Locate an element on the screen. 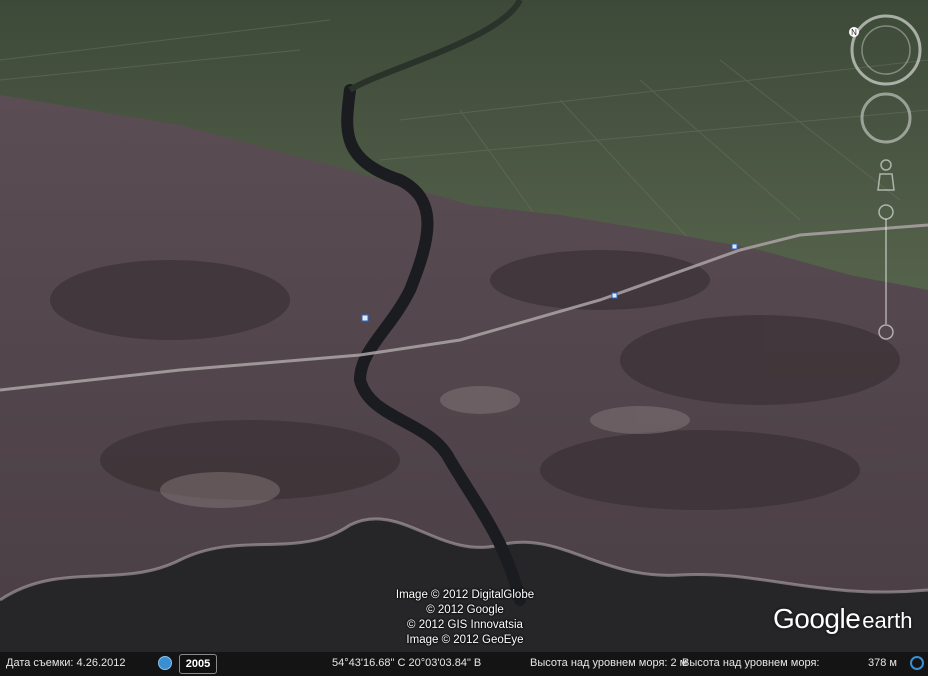 The image size is (928, 676). look-ring-icon is located at coordinates (886, 50).